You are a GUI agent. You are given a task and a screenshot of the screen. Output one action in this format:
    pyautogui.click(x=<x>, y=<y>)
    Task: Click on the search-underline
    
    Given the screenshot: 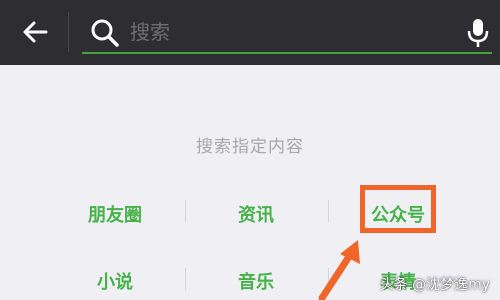 What is the action you would take?
    pyautogui.click(x=287, y=53)
    